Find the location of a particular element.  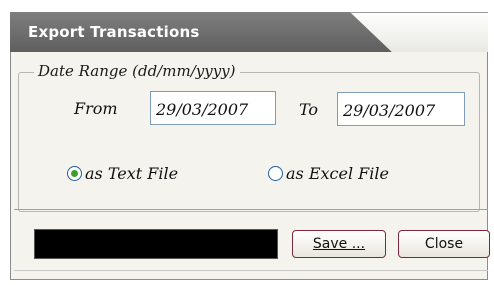

status-bar is located at coordinates (156, 244).